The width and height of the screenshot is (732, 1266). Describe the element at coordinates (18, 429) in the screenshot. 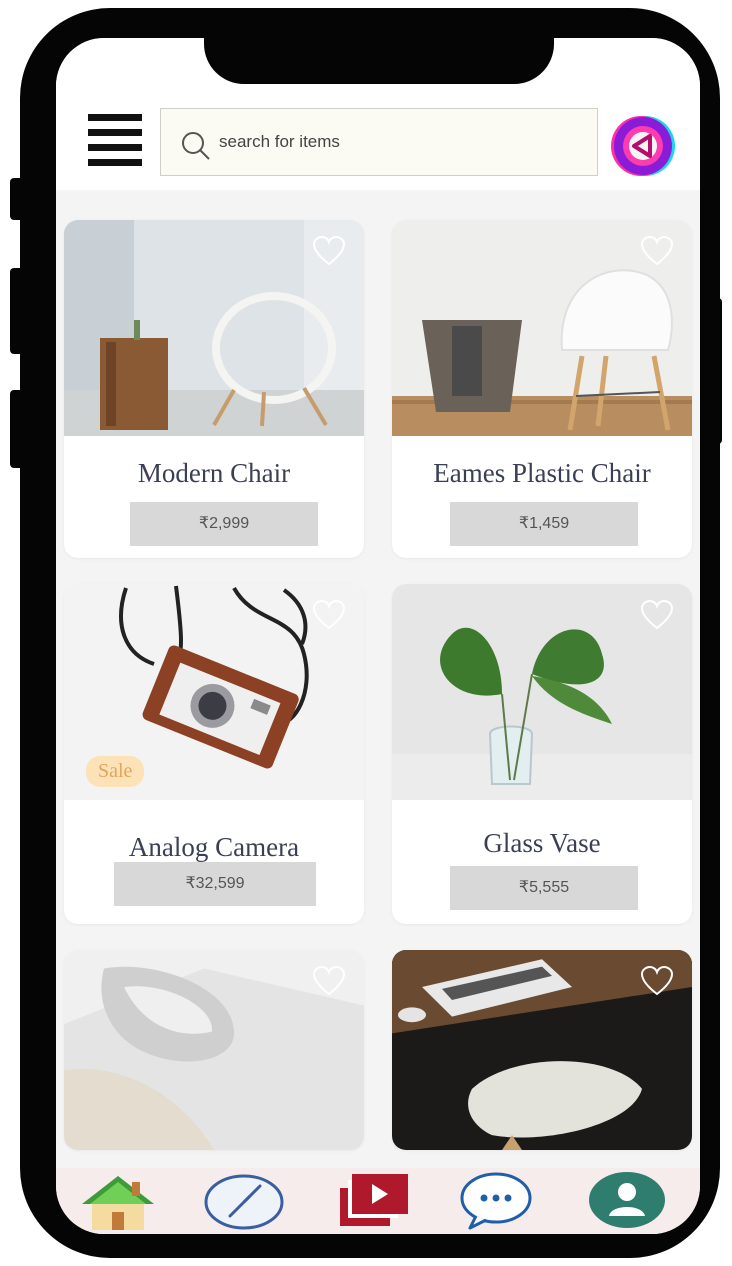

I see `phone-volume-down-button` at that location.